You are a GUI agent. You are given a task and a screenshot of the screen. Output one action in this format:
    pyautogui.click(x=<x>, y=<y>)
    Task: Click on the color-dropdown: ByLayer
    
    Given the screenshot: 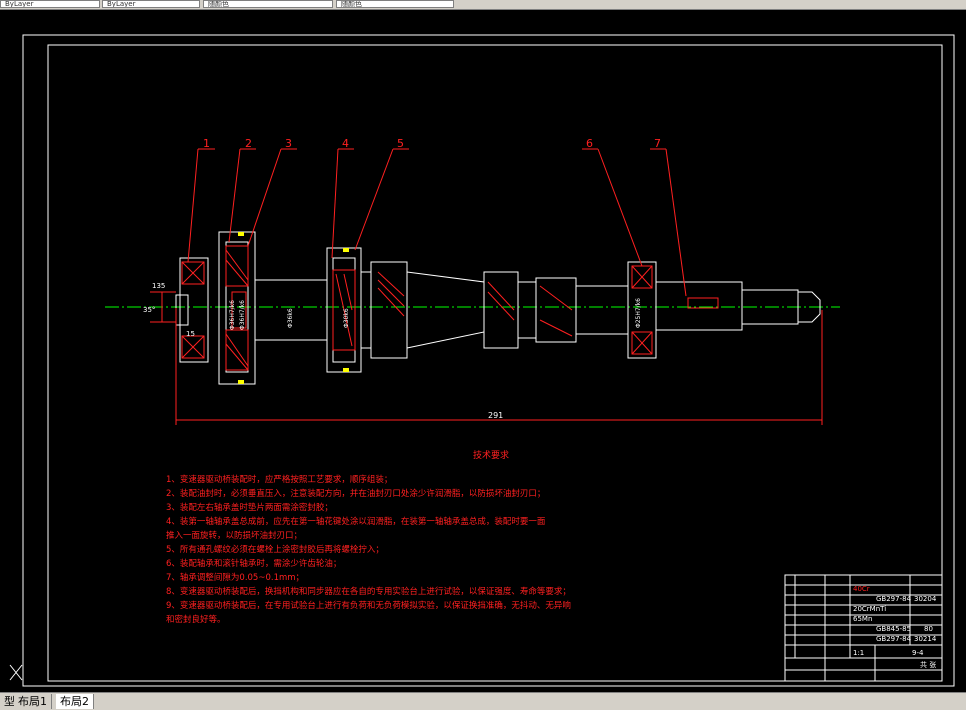 What is the action you would take?
    pyautogui.click(x=50, y=4)
    